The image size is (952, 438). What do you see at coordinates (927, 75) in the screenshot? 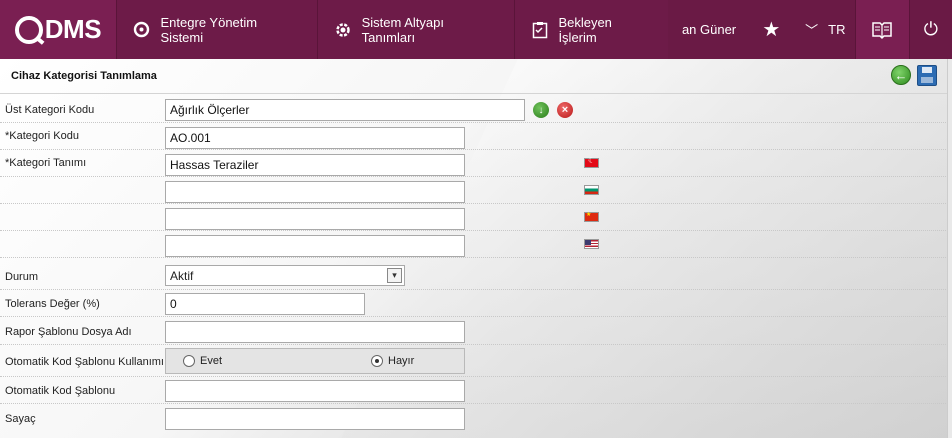
I see `save-icon` at bounding box center [927, 75].